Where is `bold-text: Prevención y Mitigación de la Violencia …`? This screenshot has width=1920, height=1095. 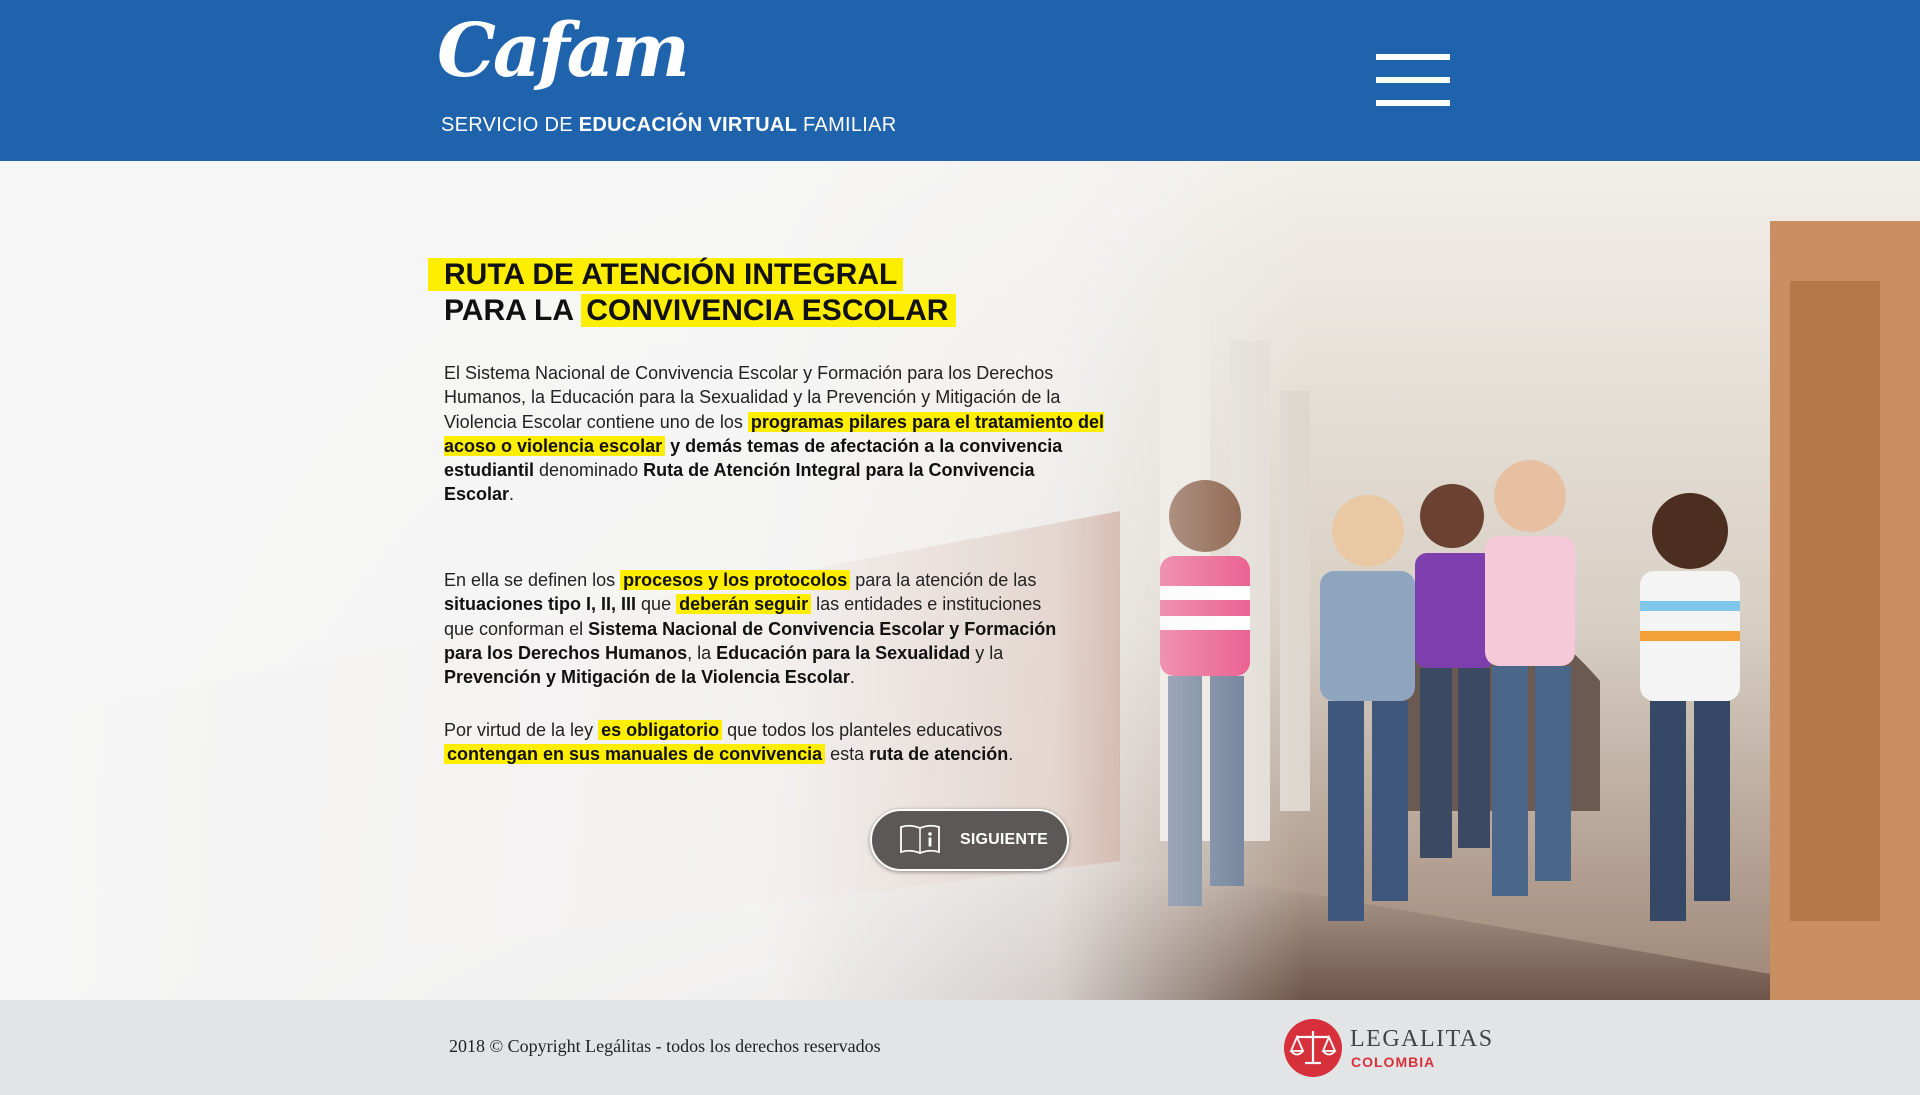 bold-text: Prevención y Mitigación de la Violencia … is located at coordinates (647, 677).